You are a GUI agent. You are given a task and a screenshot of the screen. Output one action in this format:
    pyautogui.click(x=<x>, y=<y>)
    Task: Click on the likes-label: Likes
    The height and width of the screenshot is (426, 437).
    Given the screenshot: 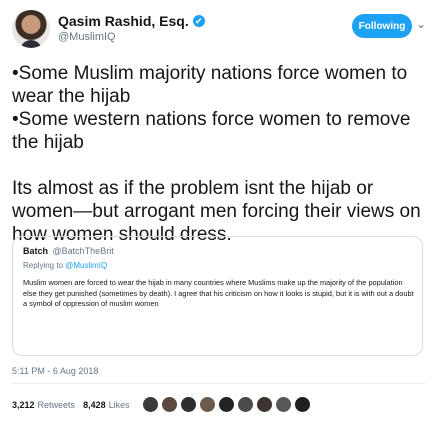 What is the action you would take?
    pyautogui.click(x=119, y=405)
    